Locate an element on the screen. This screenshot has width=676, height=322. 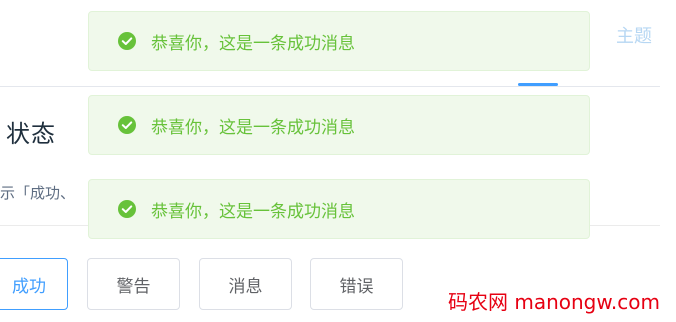
site-watermark: 码农网 manongw.com is located at coordinates (554, 302).